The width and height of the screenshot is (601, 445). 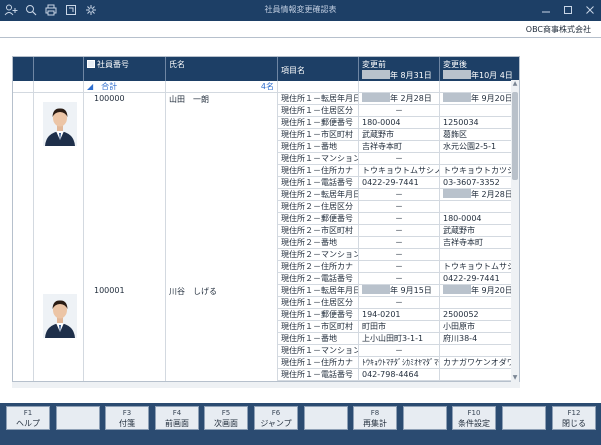 I want to click on header-after: 変更後 年10月 4日, so click(x=479, y=69).